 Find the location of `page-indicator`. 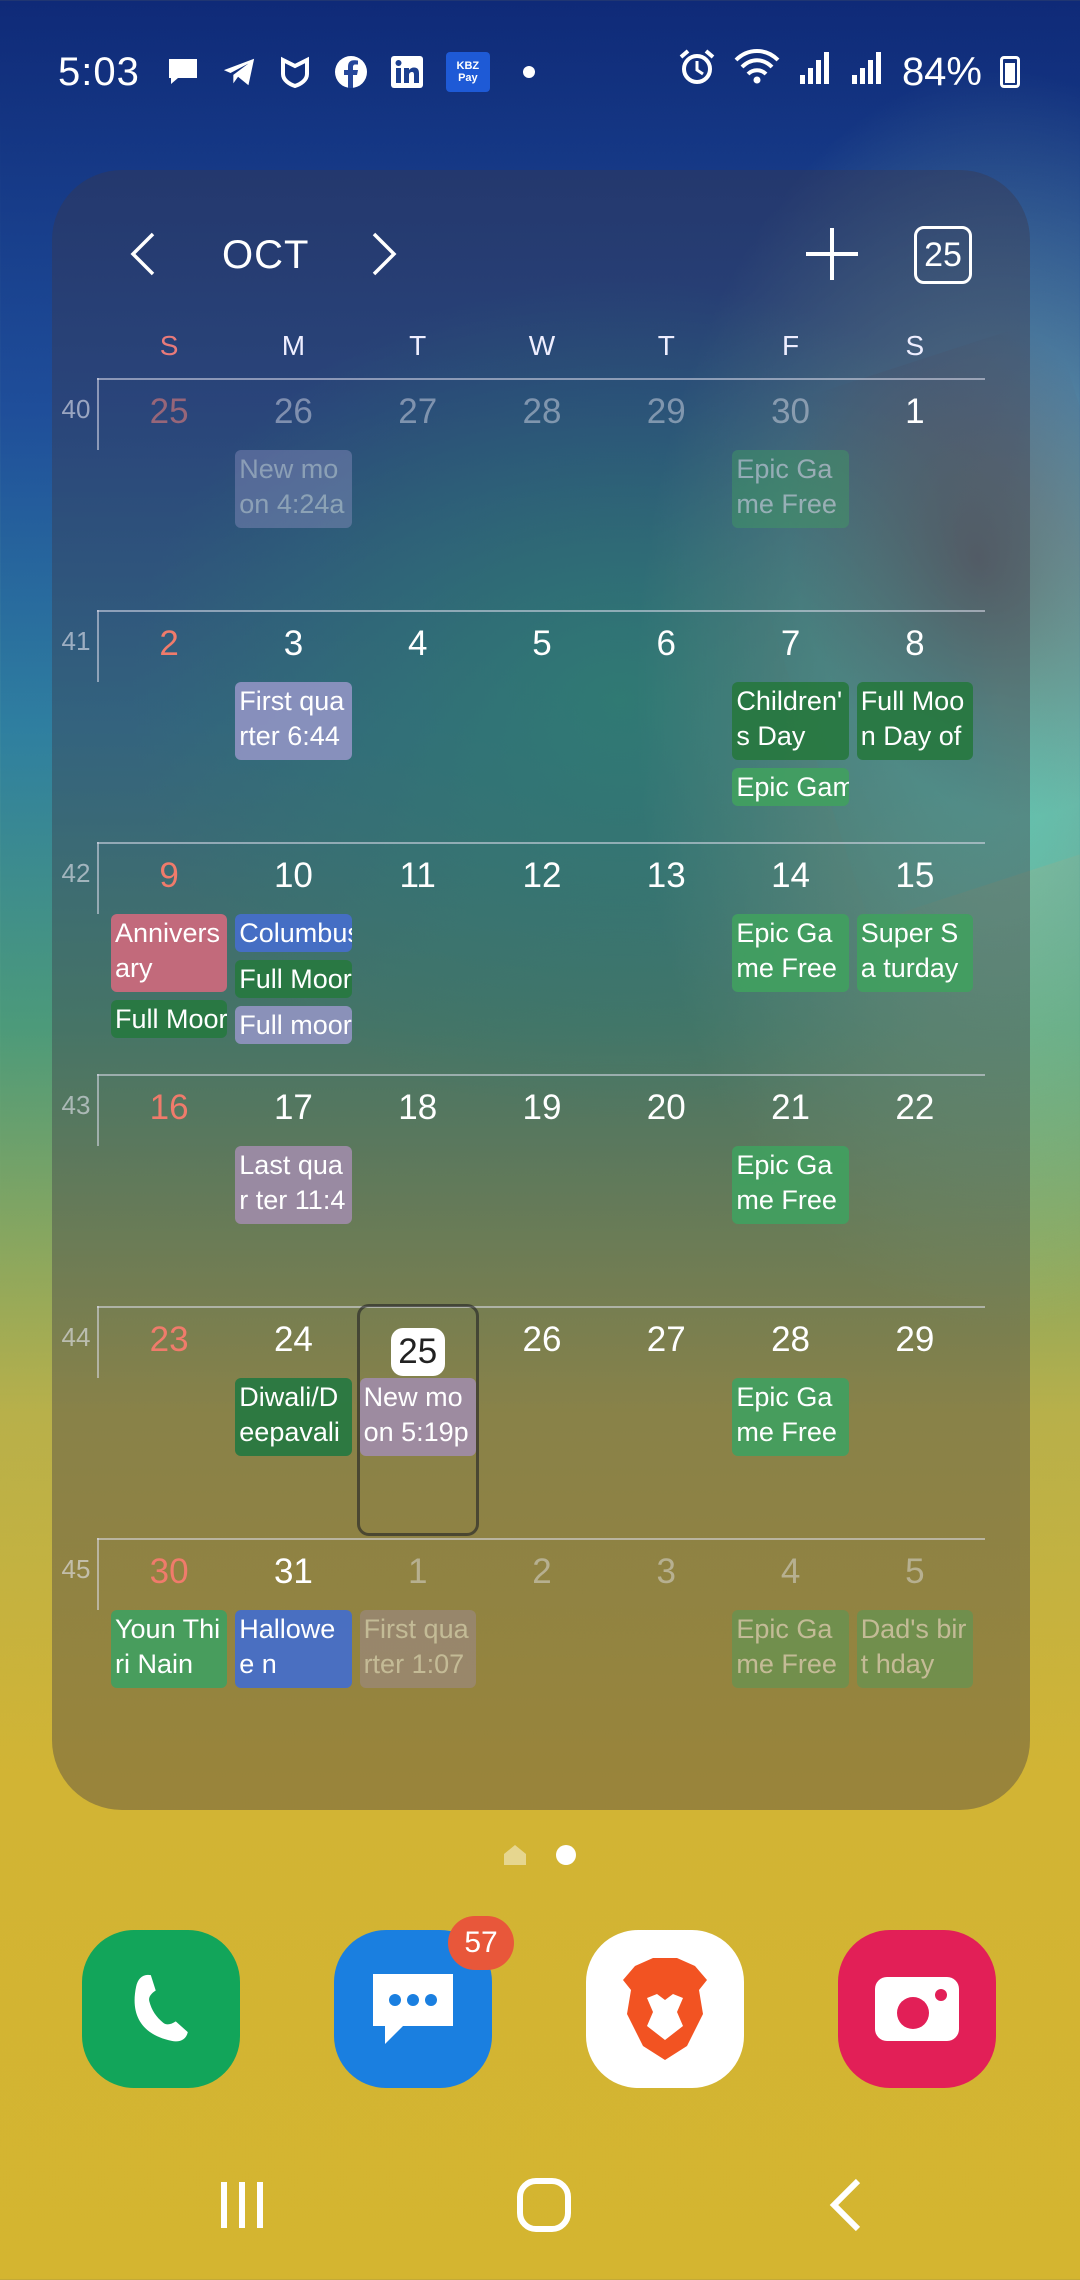

page-indicator is located at coordinates (540, 1855).